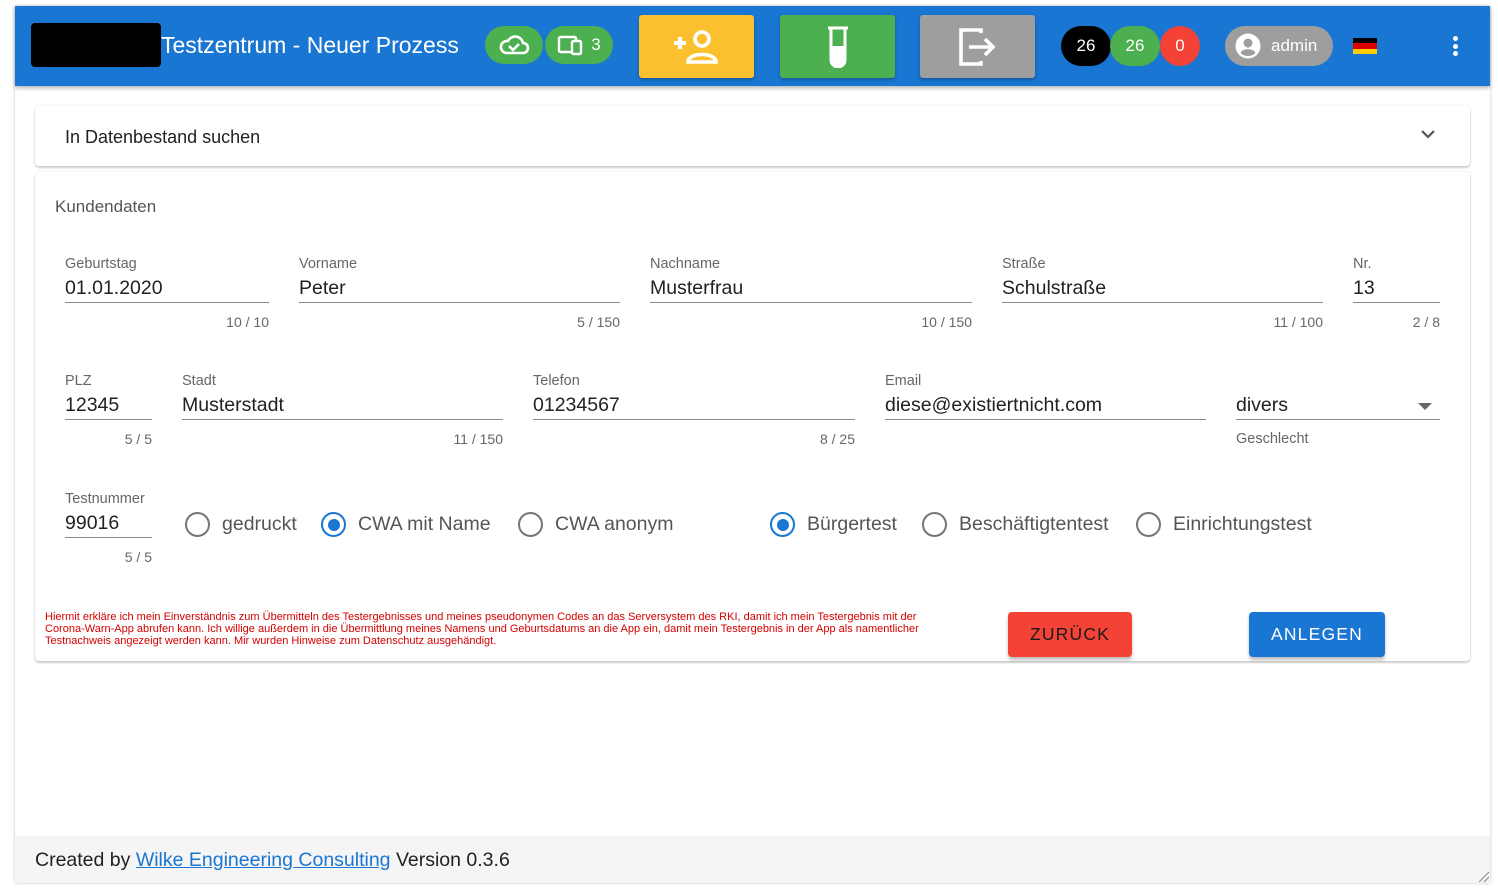 Image resolution: width=1498 pixels, height=890 pixels. Describe the element at coordinates (1086, 46) in the screenshot. I see `total-count-badge: 26` at that location.